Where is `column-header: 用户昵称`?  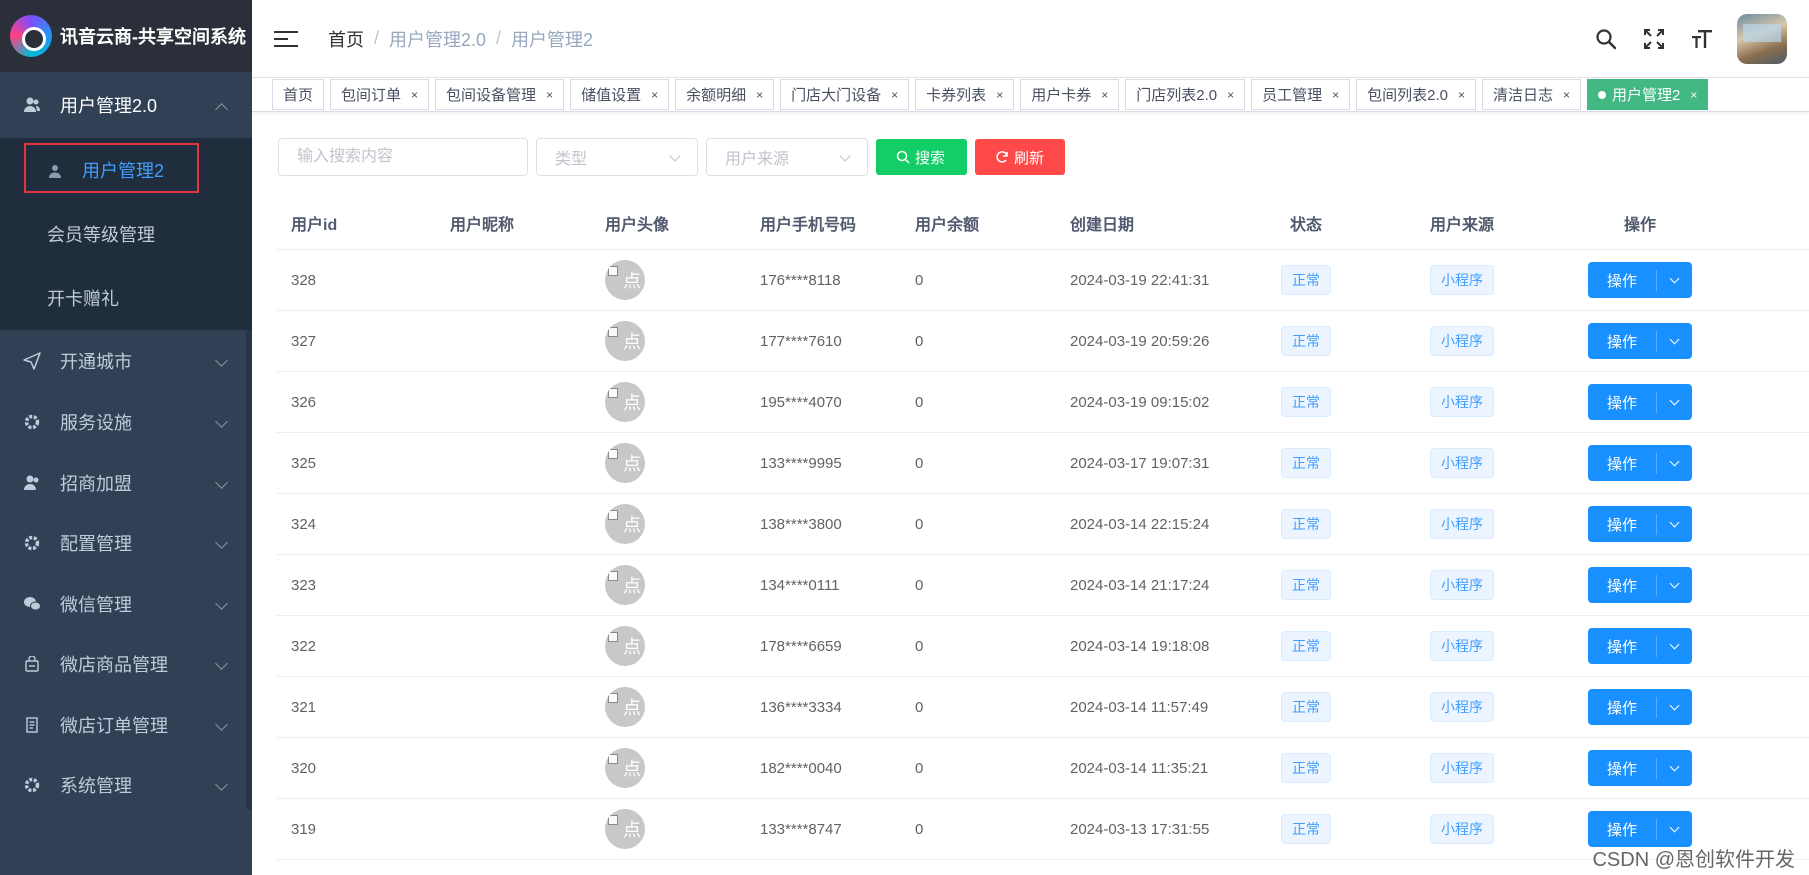 column-header: 用户昵称 is located at coordinates (482, 225).